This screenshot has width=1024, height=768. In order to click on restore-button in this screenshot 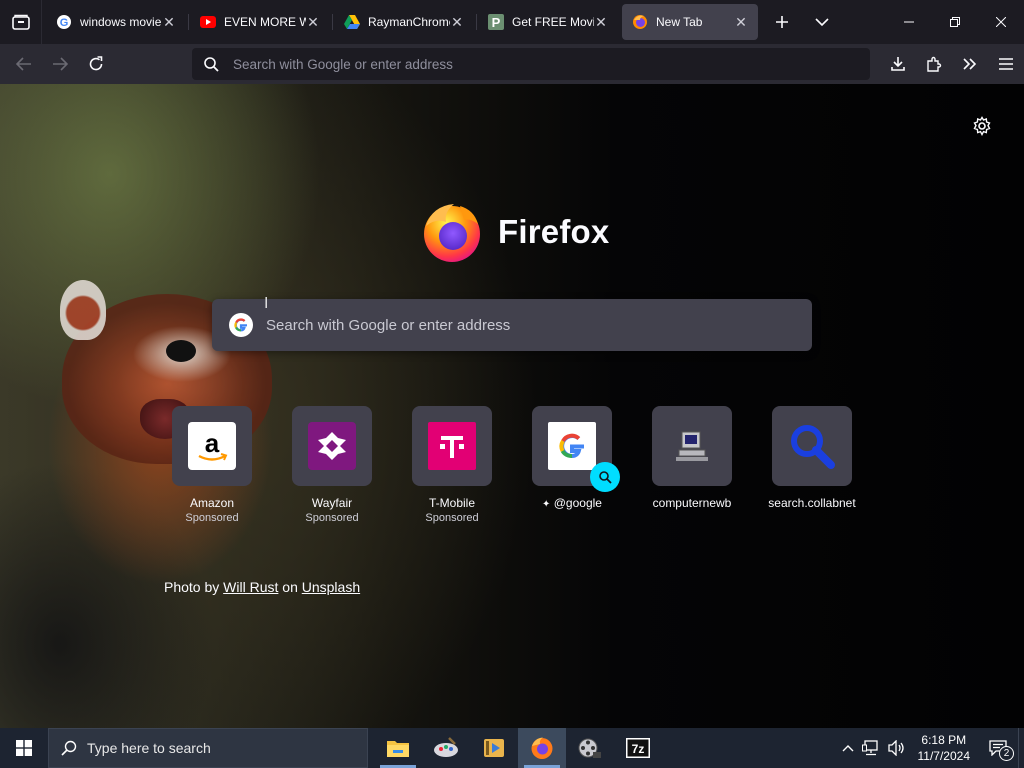, I will do `click(955, 22)`.